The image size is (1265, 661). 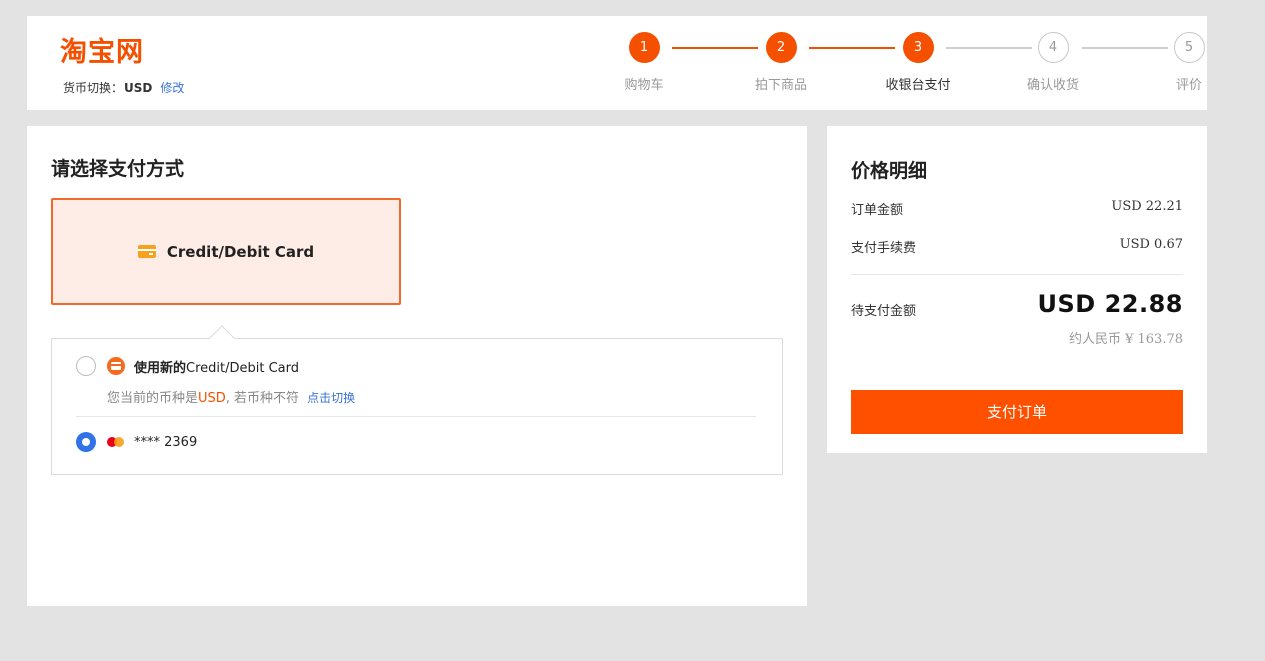 I want to click on step-cart: 1 购物车, so click(x=644, y=62).